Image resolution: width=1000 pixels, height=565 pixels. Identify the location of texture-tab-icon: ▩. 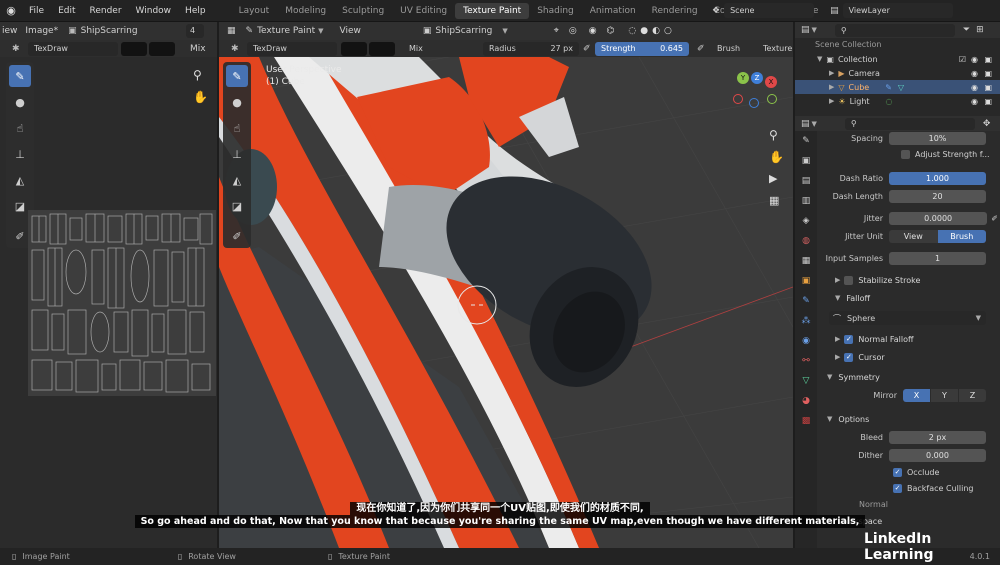
(806, 421).